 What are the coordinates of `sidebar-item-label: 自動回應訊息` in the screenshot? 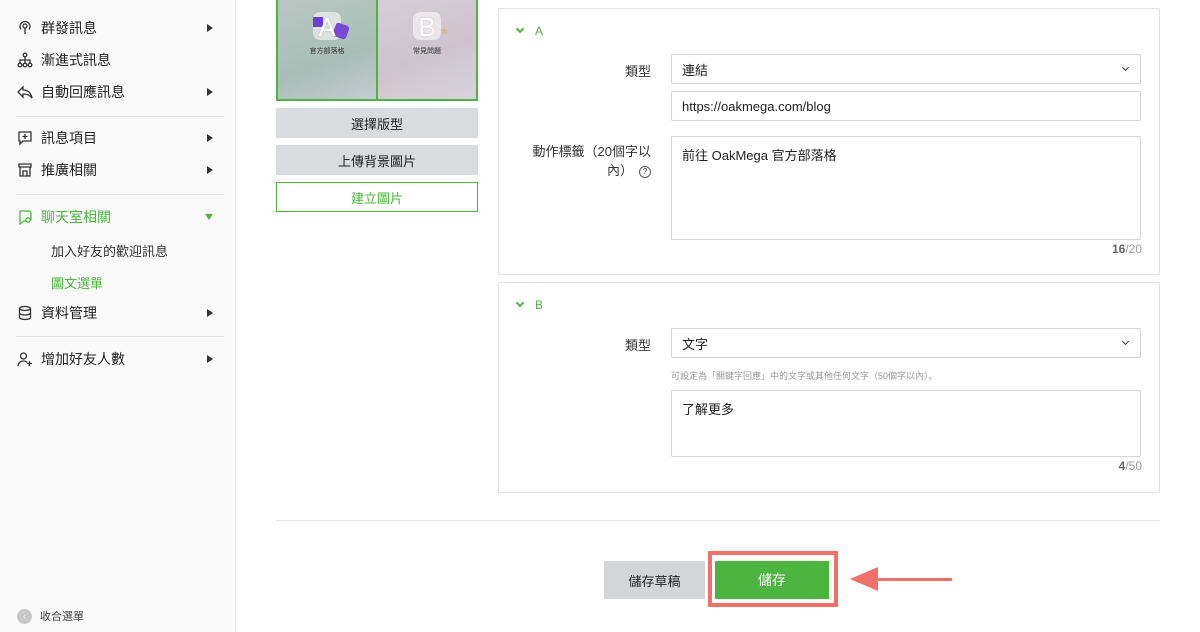 It's located at (83, 92).